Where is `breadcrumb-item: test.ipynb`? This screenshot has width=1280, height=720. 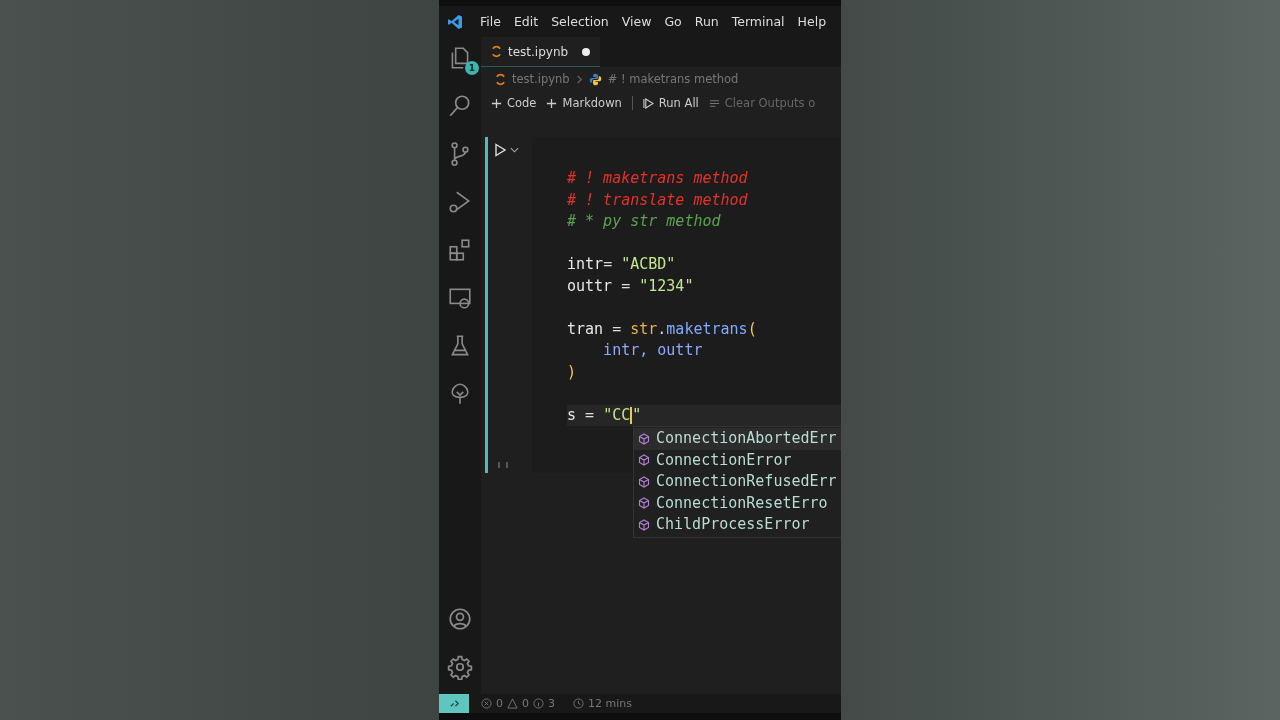
breadcrumb-item: test.ipynb is located at coordinates (541, 79).